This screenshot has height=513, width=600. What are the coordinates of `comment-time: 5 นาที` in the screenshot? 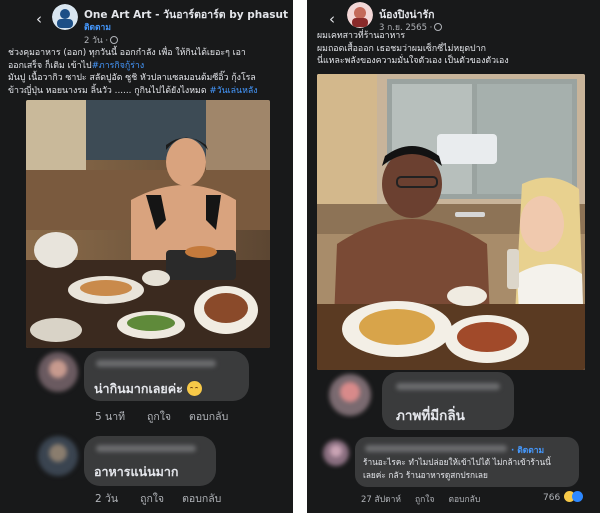 It's located at (110, 417).